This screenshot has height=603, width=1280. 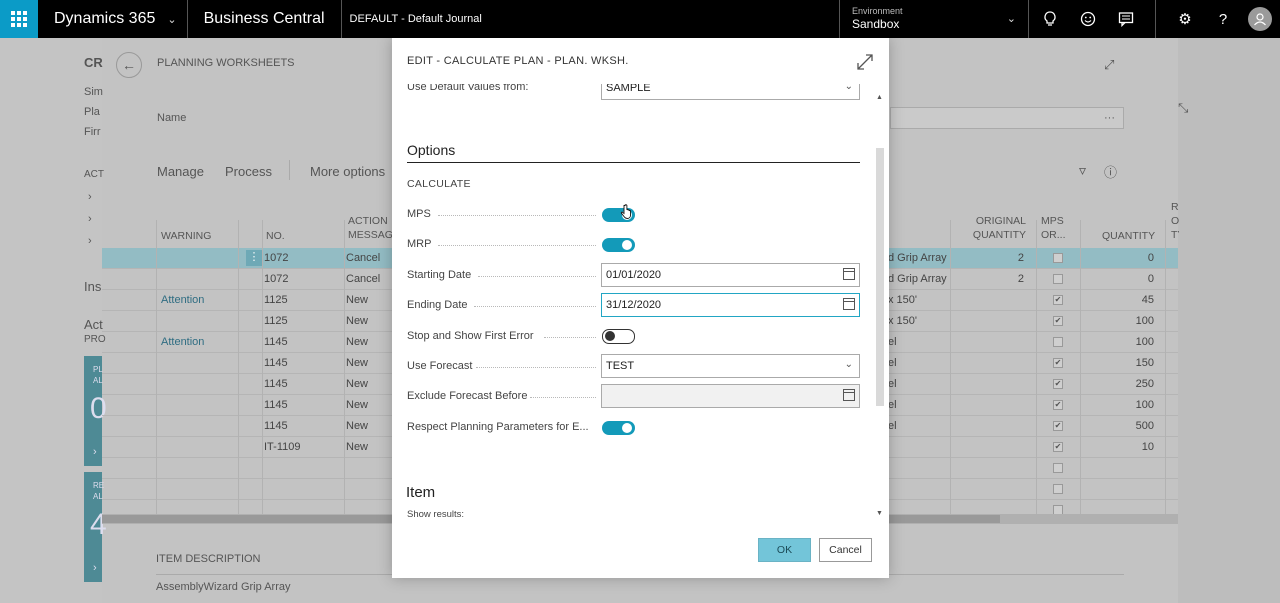 What do you see at coordinates (879, 513) in the screenshot?
I see `scroll-down-icon: ▼` at bounding box center [879, 513].